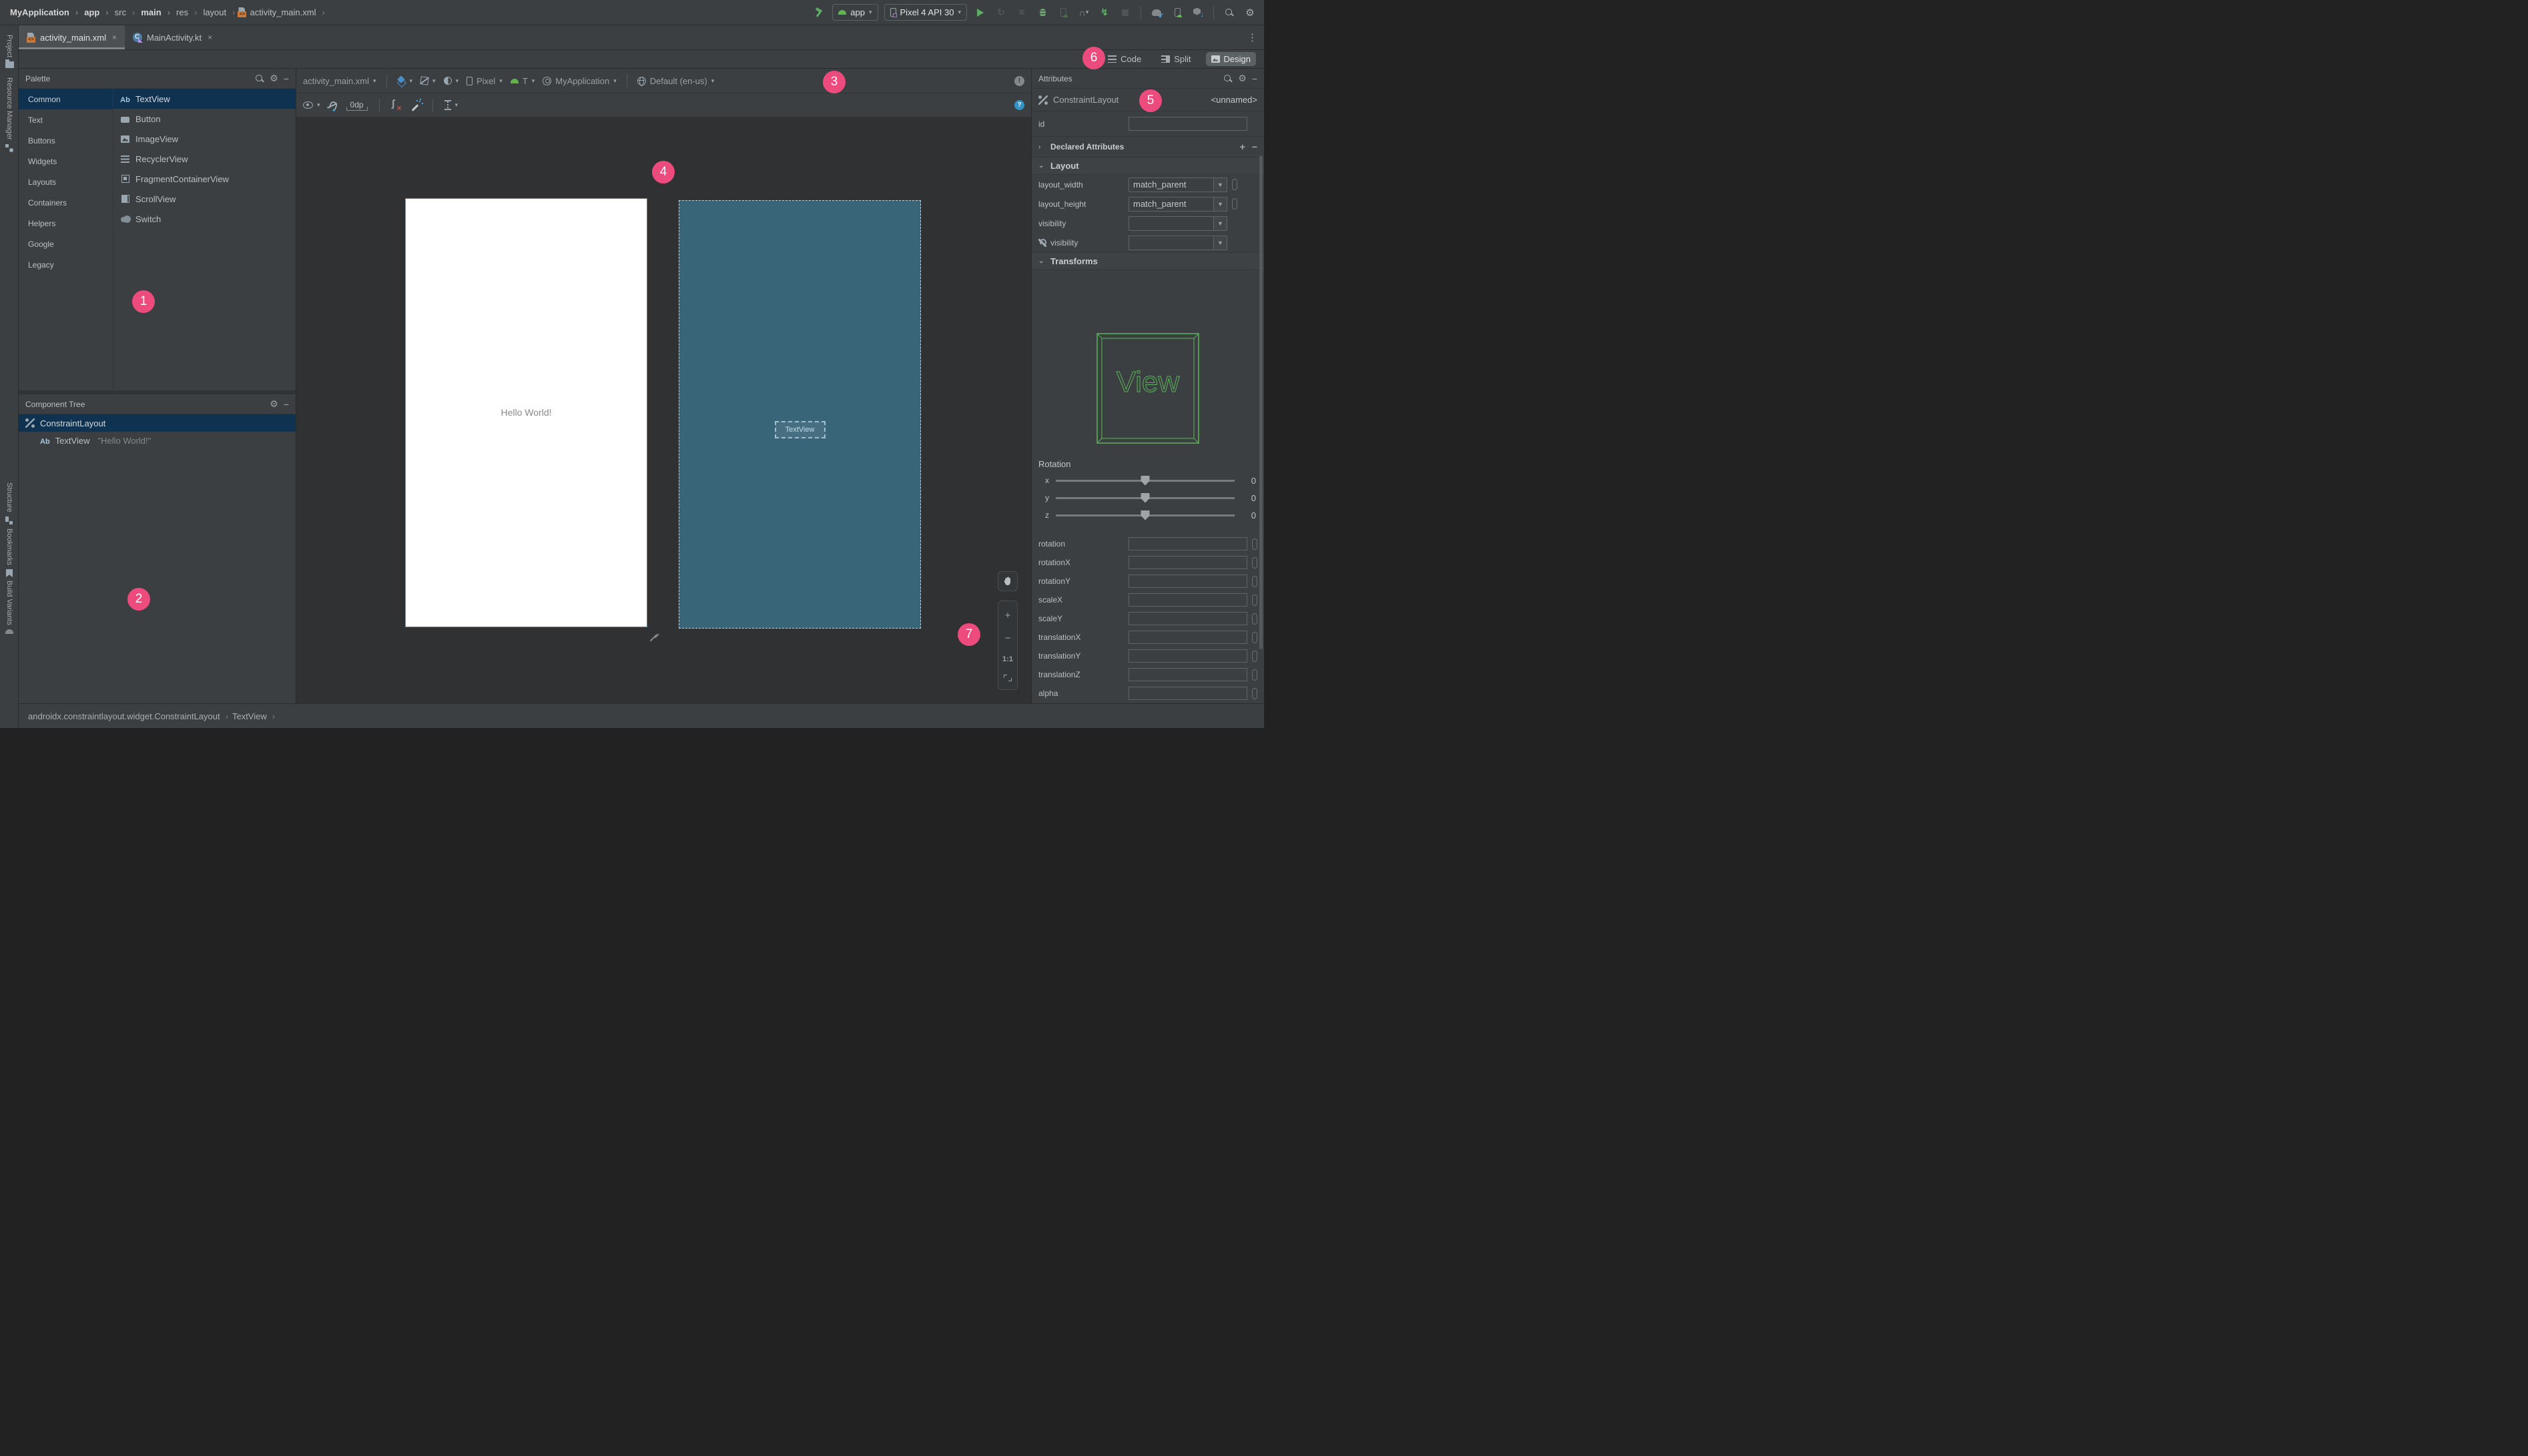  I want to click on api-version-picker: T ▾, so click(522, 81).